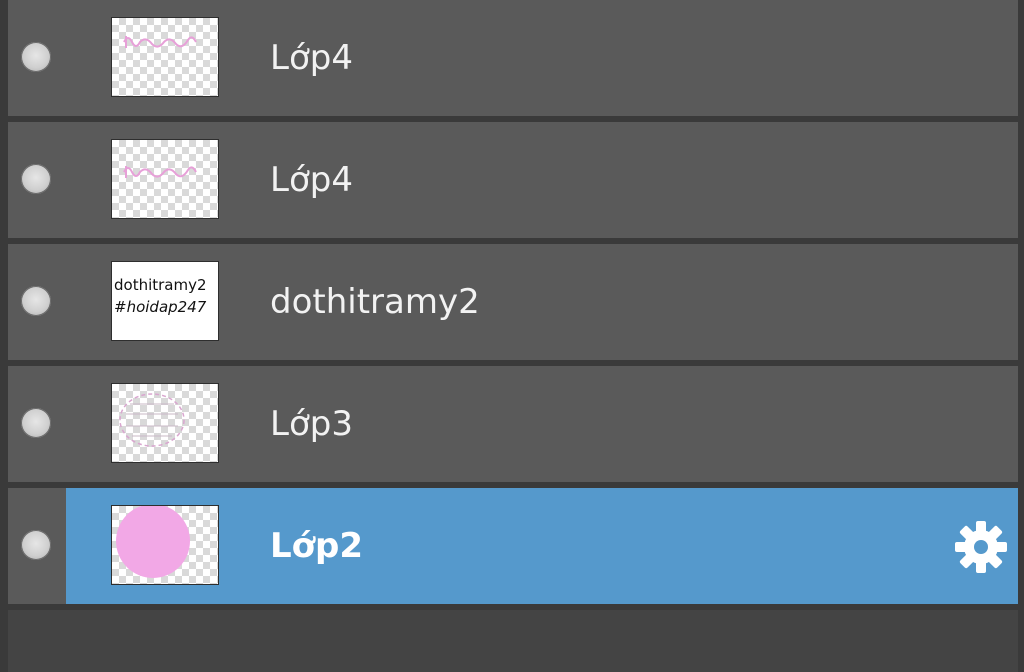 The image size is (1024, 672). I want to click on panel-right-edge, so click(1021, 336).